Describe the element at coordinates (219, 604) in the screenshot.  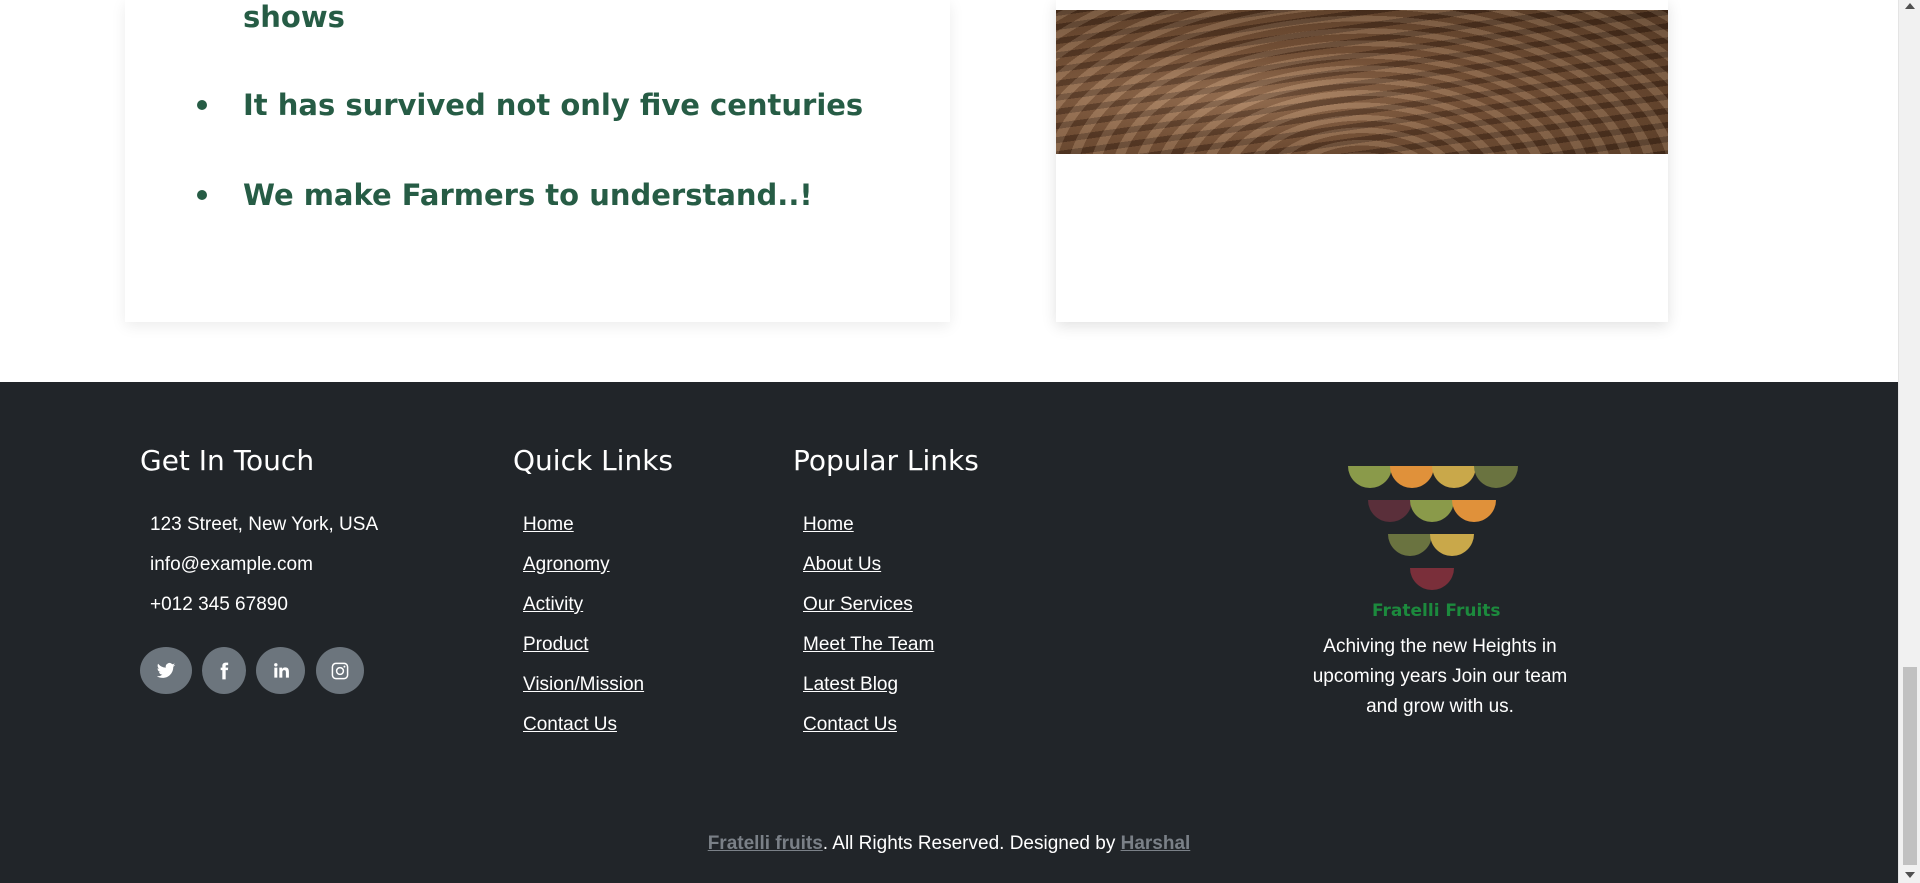
I see `phone-text: +012 345 67890` at that location.